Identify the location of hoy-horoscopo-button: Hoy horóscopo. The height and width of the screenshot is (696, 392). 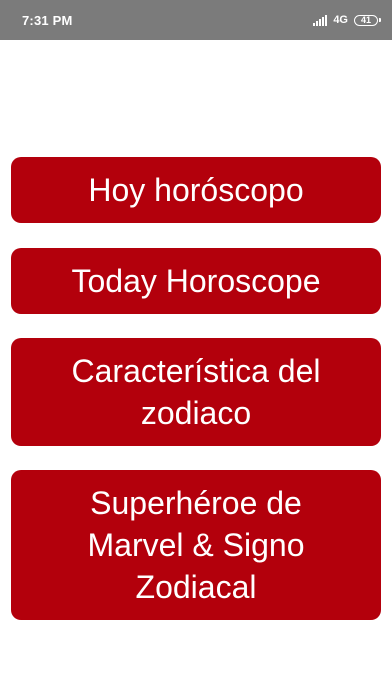
(196, 190).